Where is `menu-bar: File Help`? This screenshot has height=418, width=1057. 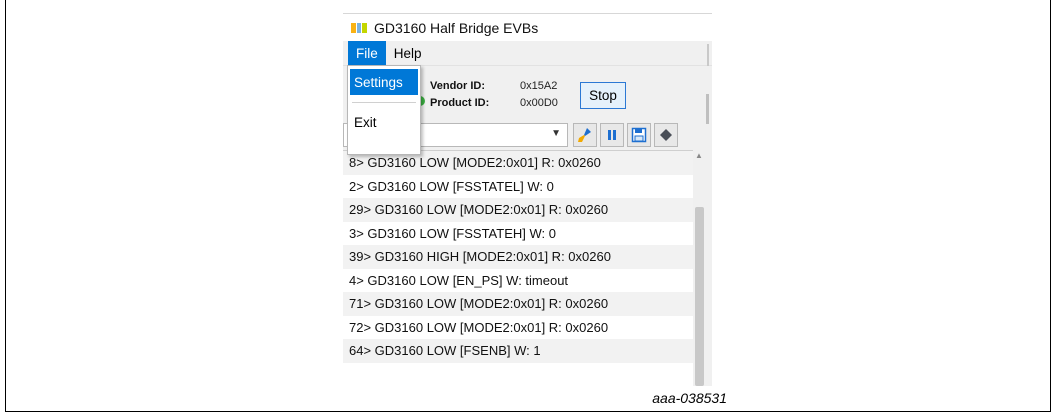 menu-bar: File Help is located at coordinates (527, 53).